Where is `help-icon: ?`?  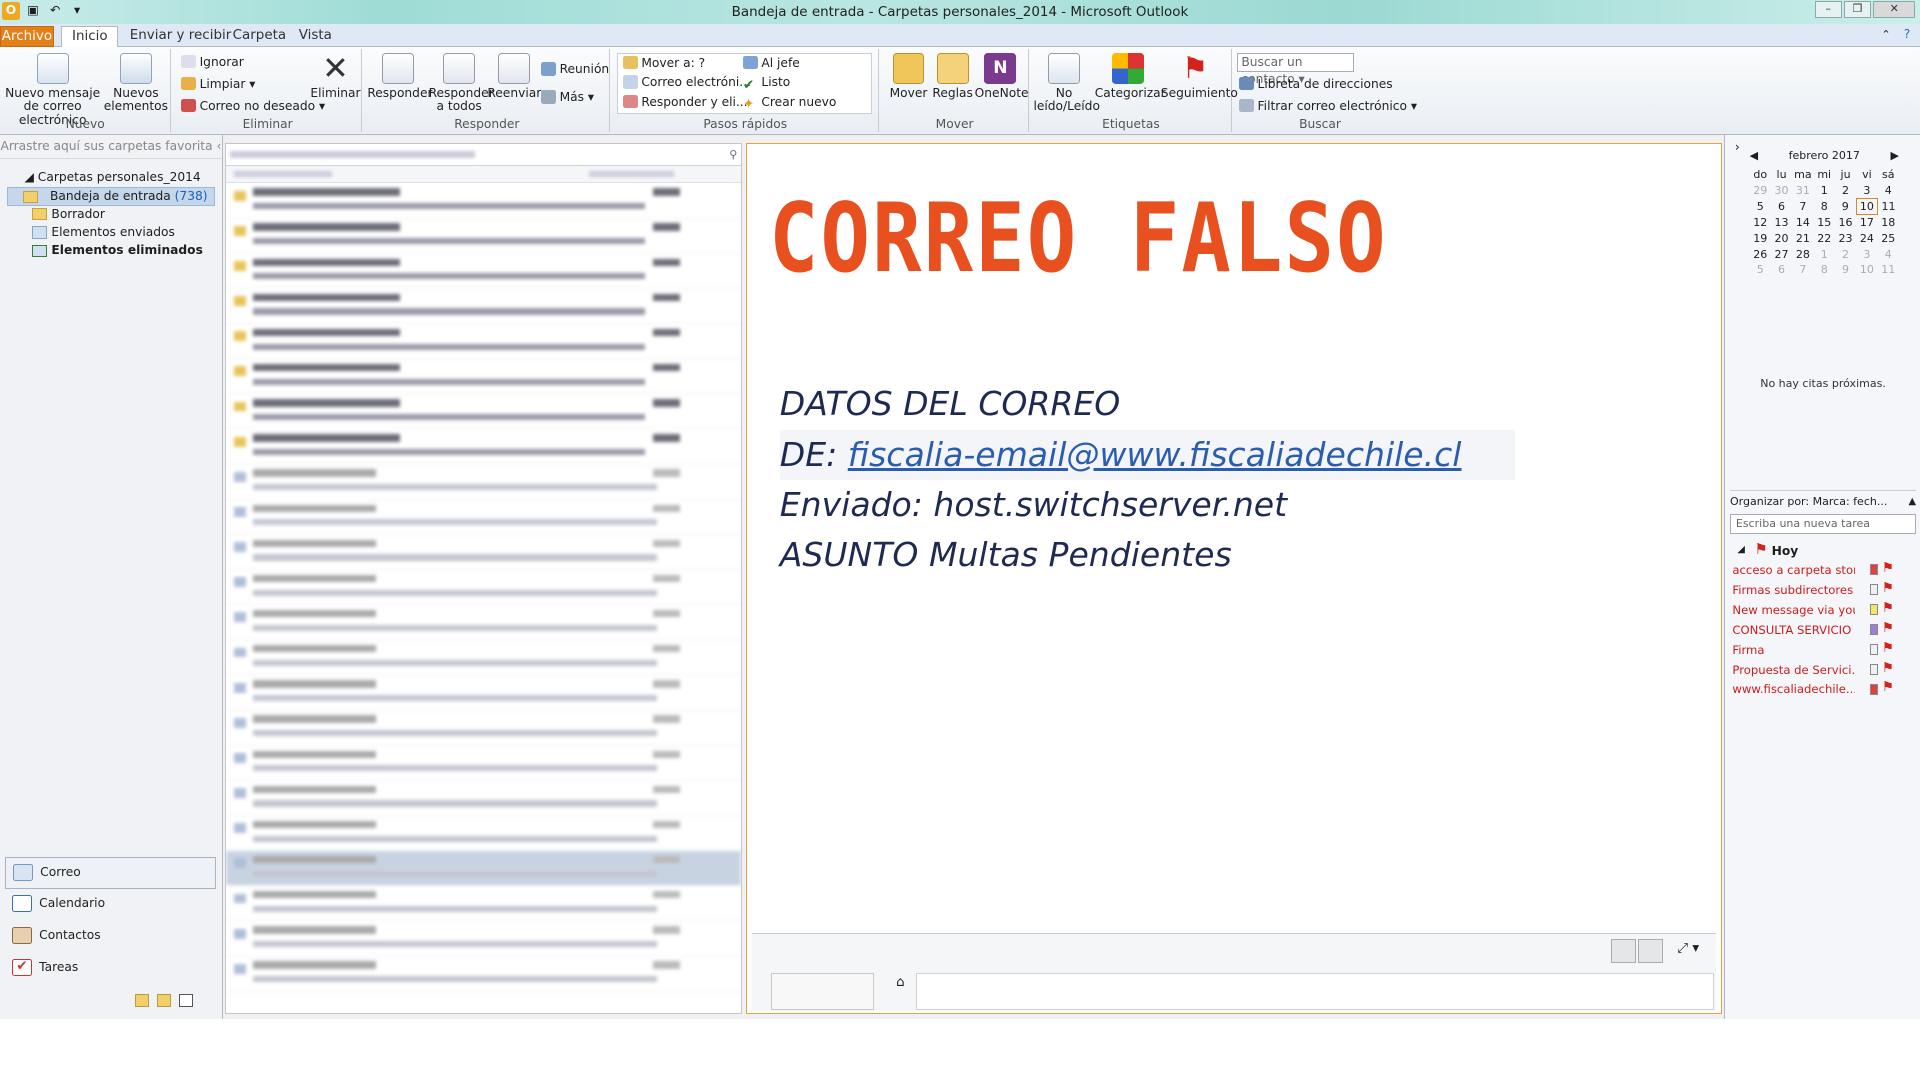
help-icon: ? is located at coordinates (1907, 34).